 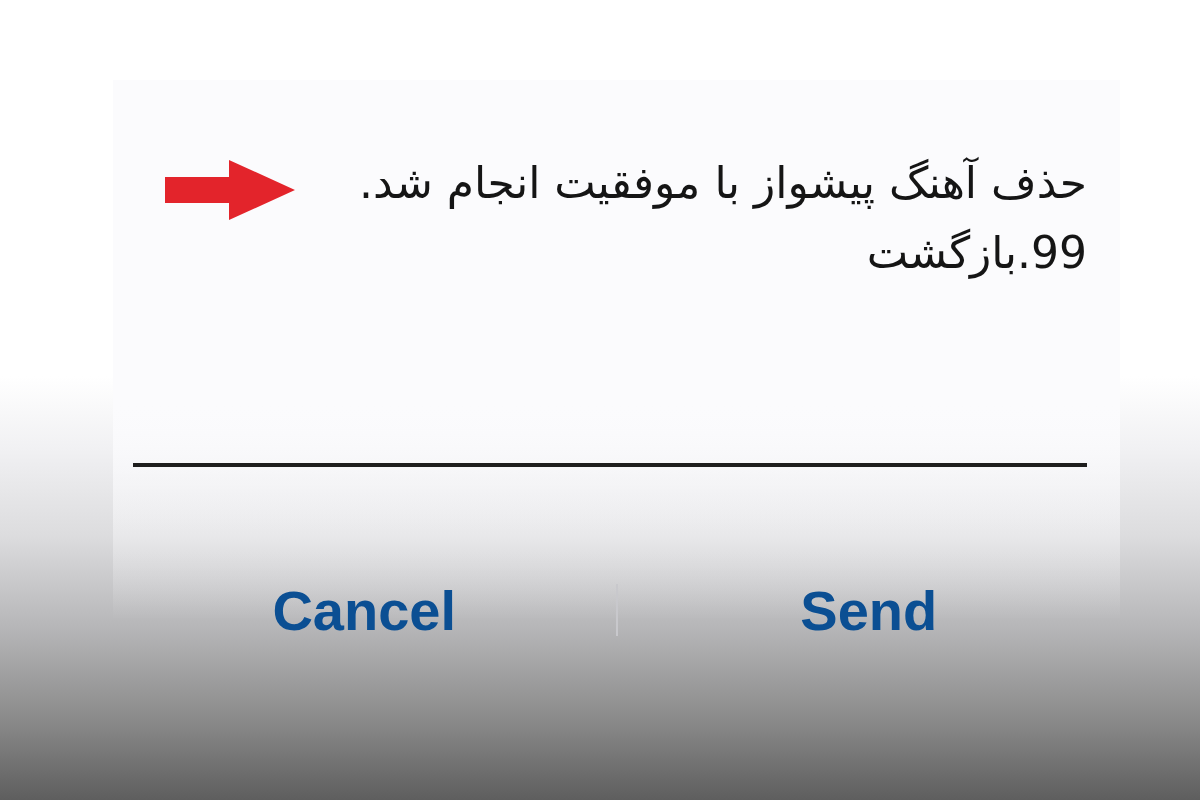 I want to click on dialog-button: Send, so click(x=868, y=610).